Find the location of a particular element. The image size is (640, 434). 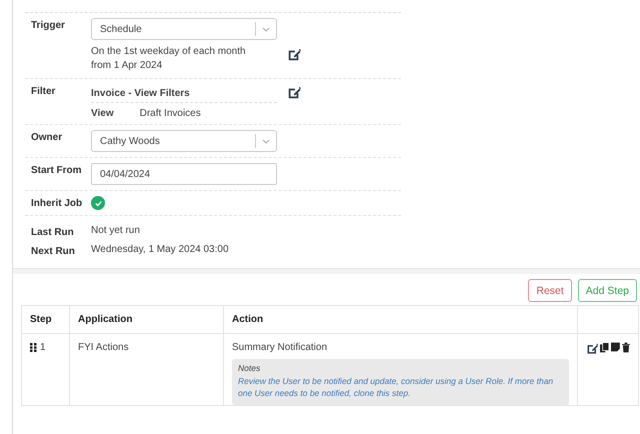

trigger-select: Schedule is located at coordinates (184, 29).